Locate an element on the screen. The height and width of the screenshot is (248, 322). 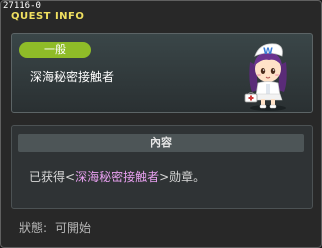
content-header: 內容 is located at coordinates (161, 143).